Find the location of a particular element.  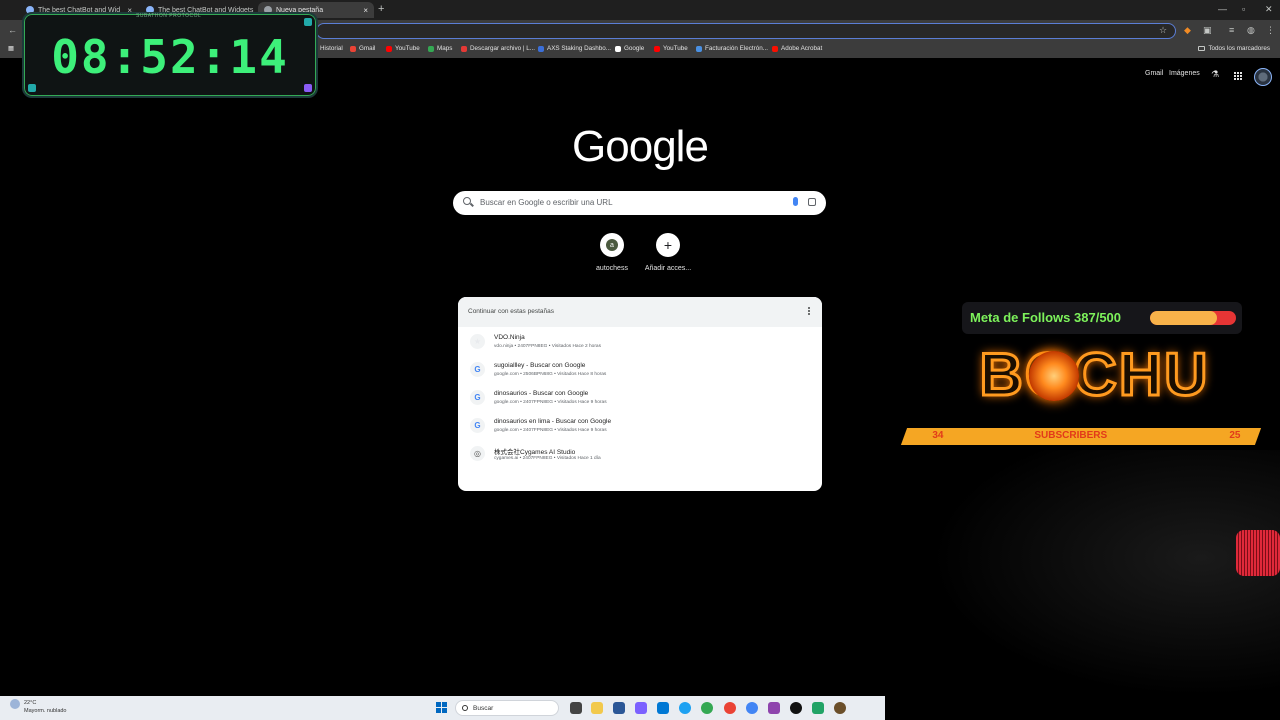

bookmark-google: Google is located at coordinates (629, 48).